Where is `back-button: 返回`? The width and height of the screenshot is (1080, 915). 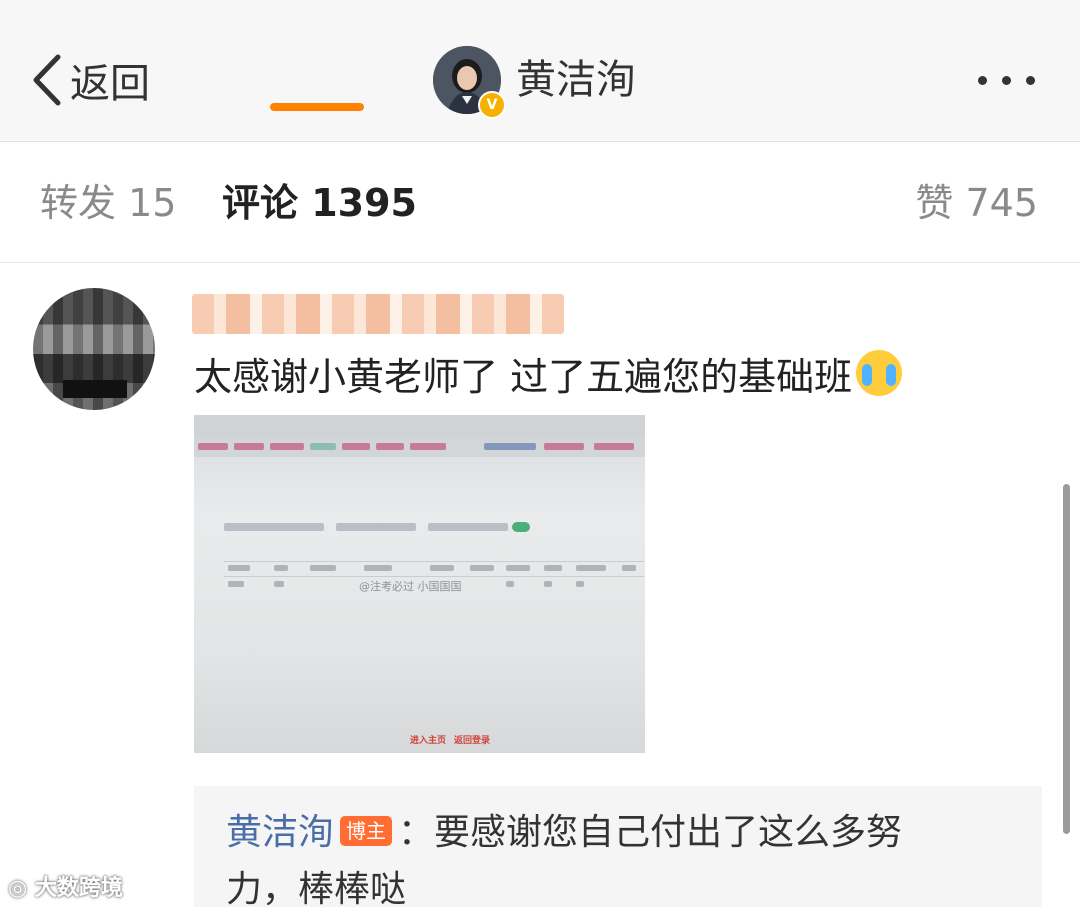 back-button: 返回 is located at coordinates (90, 80).